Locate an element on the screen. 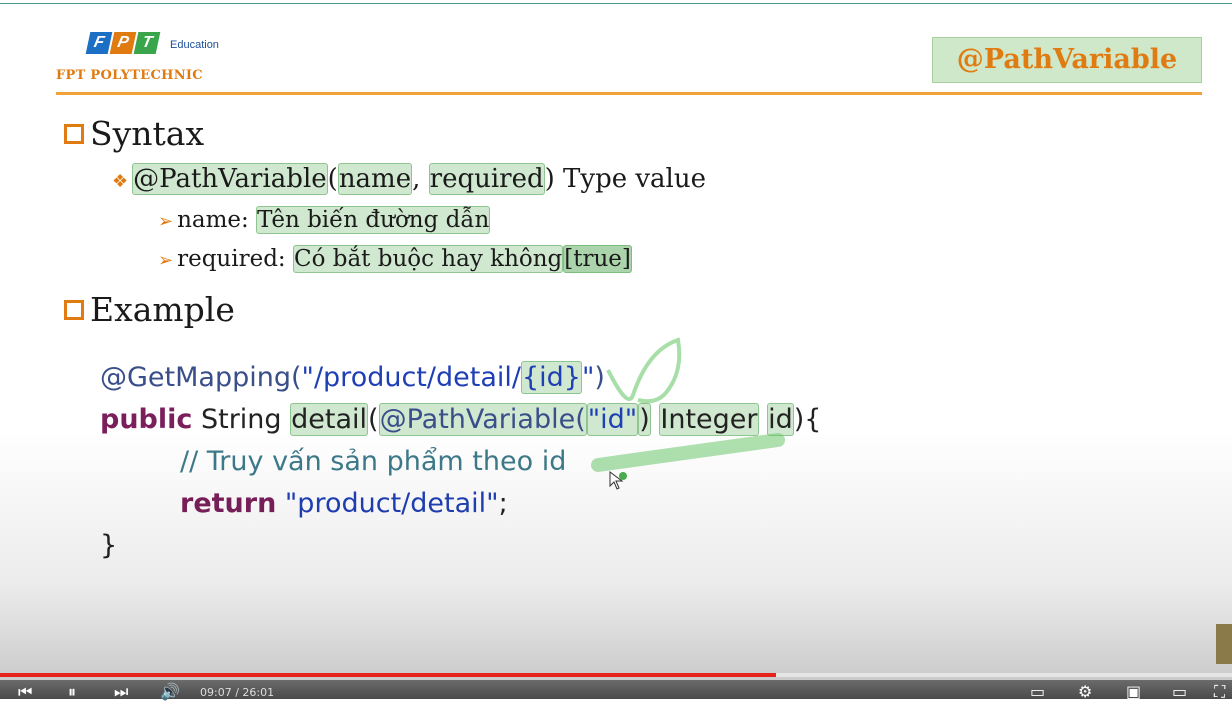 Image resolution: width=1232 pixels, height=701 pixels. syntax-required-row: ➢ required: Có bắt buộc hay không[true] is located at coordinates (395, 259).